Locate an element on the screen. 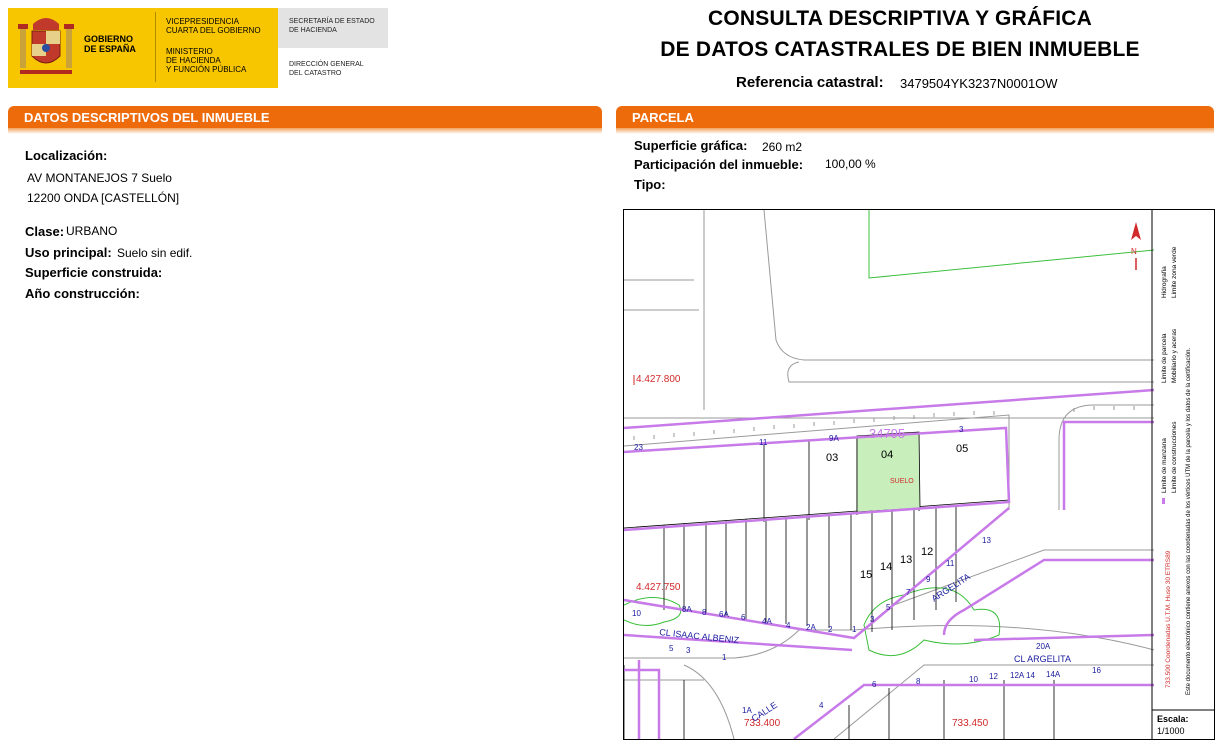 The height and width of the screenshot is (747, 1225). clase-value: URBANO is located at coordinates (92, 231).